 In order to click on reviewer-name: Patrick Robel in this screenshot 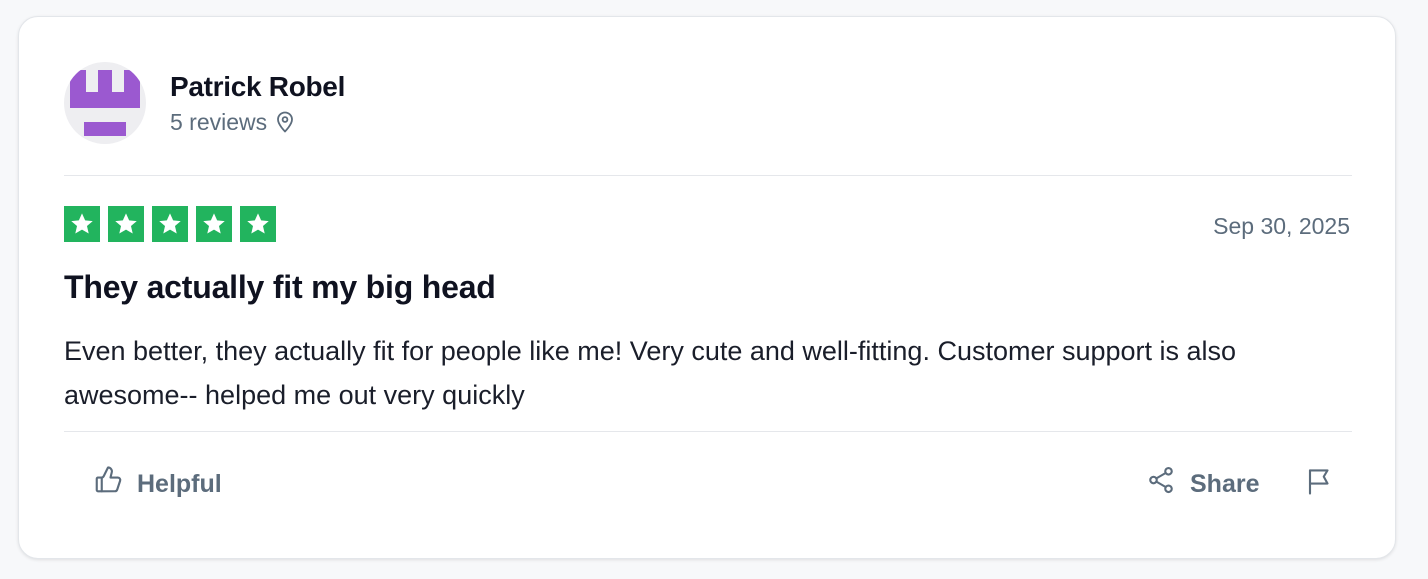, I will do `click(257, 87)`.